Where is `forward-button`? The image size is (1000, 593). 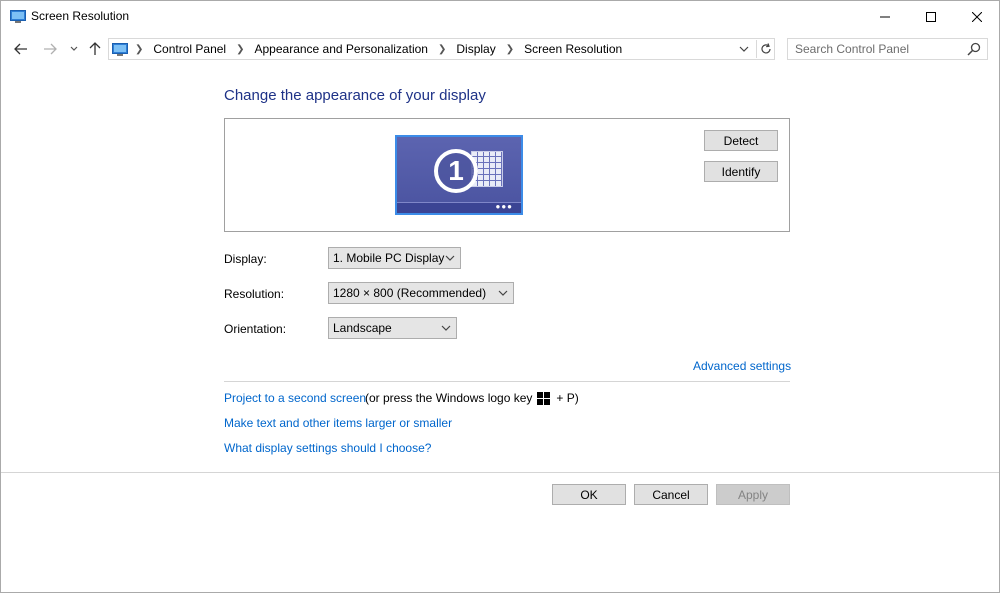 forward-button is located at coordinates (50, 49).